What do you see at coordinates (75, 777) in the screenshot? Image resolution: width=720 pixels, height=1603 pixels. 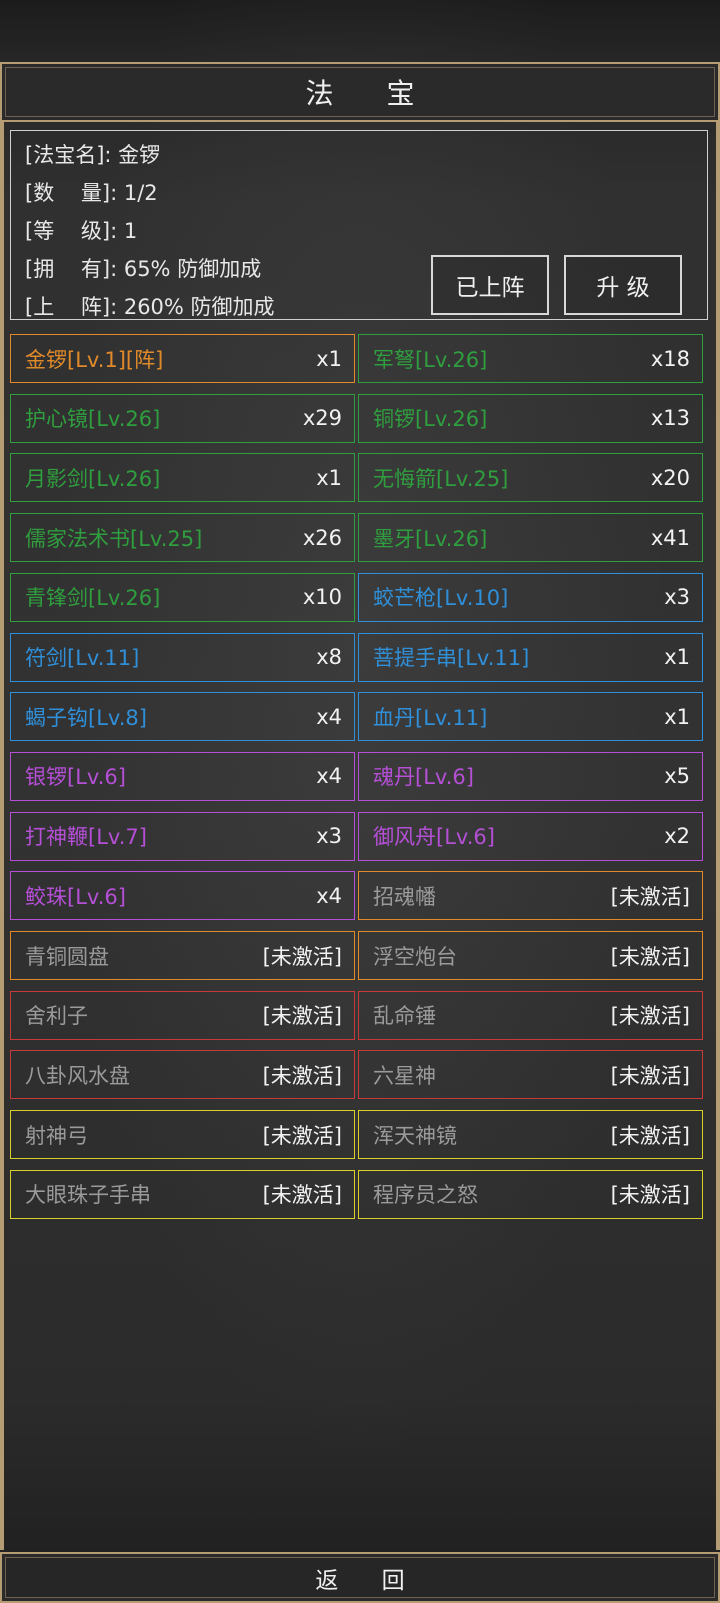 I see `treasure-item-name: 银锣[Lv.6]` at bounding box center [75, 777].